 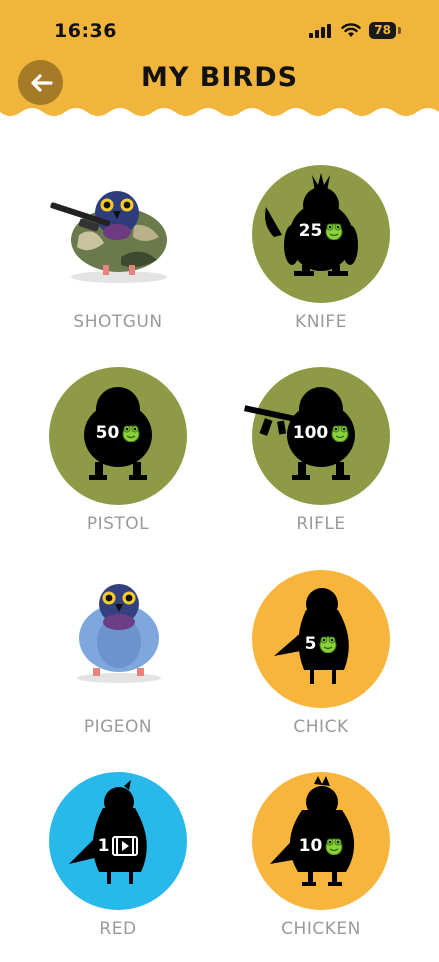 What do you see at coordinates (118, 524) in the screenshot?
I see `bird-name: PISTOL` at bounding box center [118, 524].